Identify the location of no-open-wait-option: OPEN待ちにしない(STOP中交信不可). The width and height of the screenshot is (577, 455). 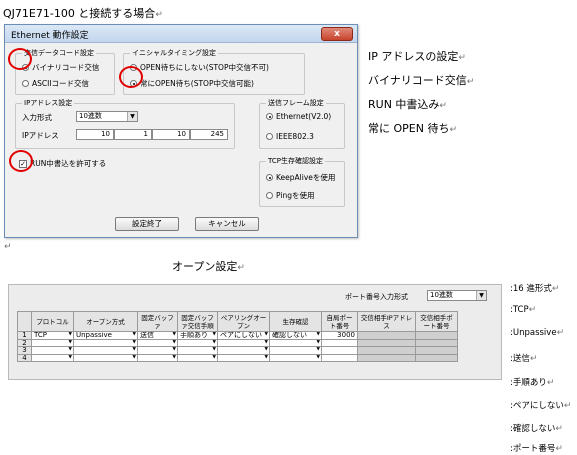
(199, 67).